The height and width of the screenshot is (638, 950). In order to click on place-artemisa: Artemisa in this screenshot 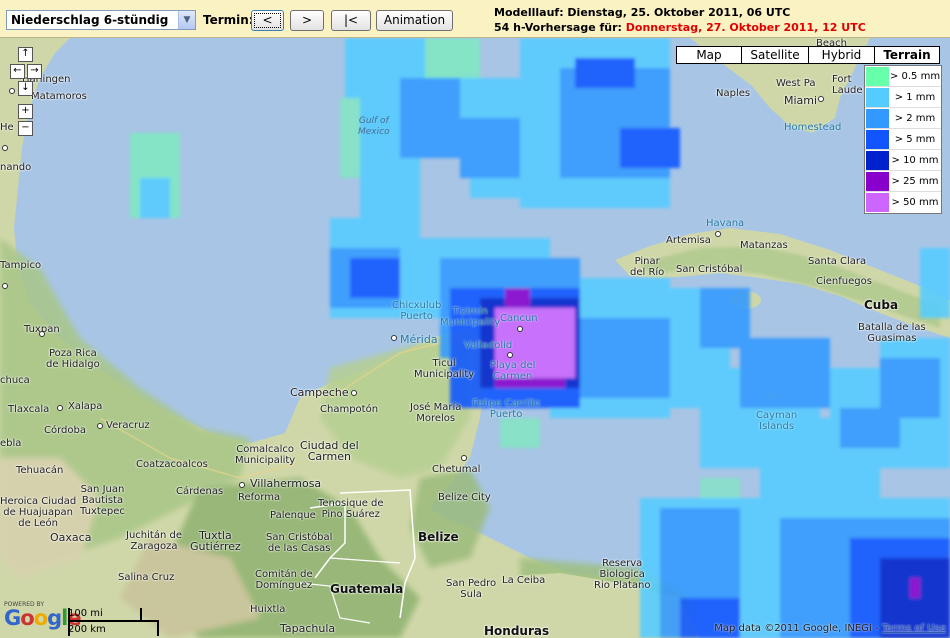, I will do `click(688, 240)`.